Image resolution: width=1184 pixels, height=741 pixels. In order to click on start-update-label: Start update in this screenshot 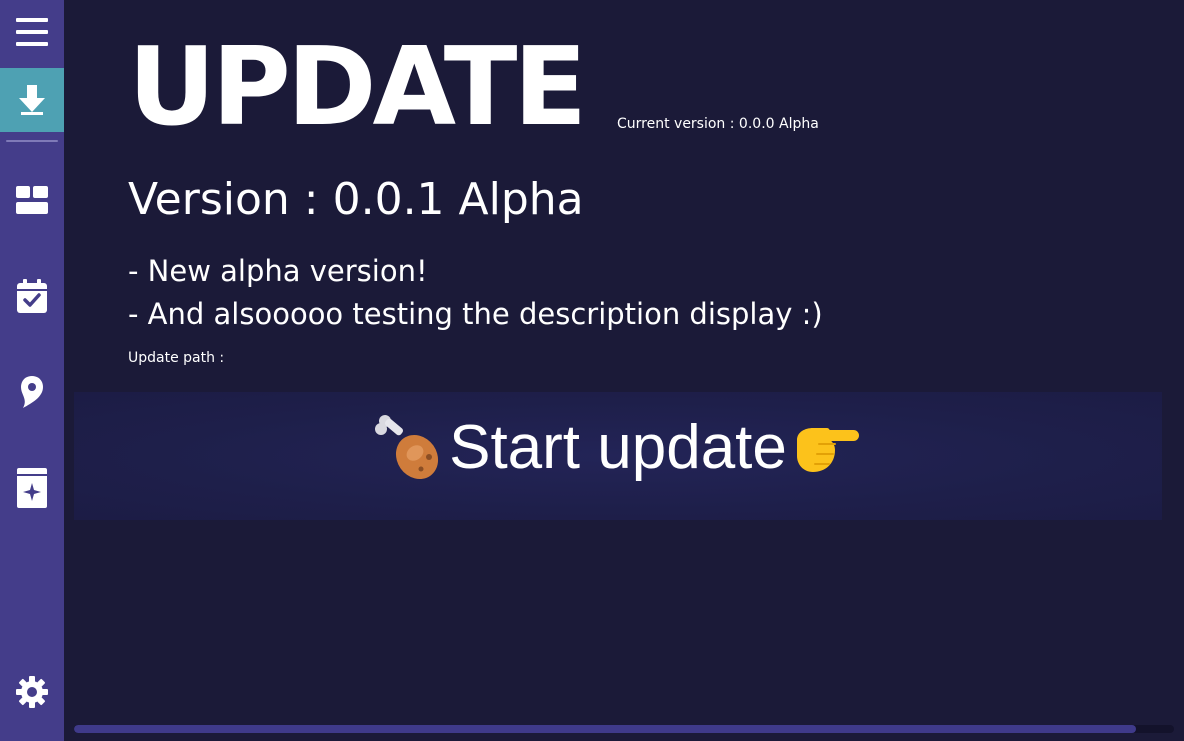, I will do `click(618, 447)`.